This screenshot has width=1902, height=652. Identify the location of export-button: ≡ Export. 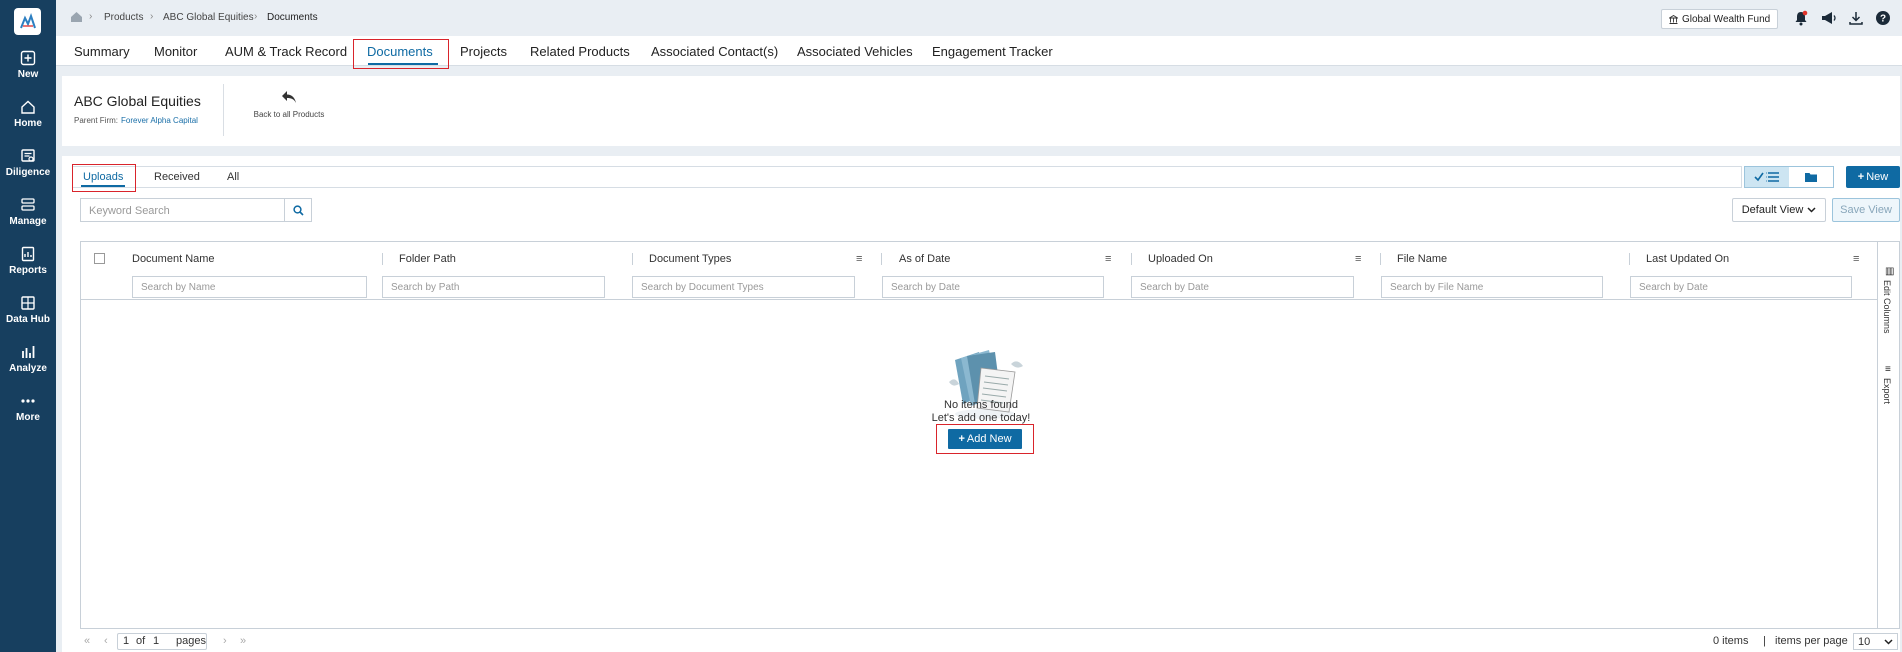
(1889, 389).